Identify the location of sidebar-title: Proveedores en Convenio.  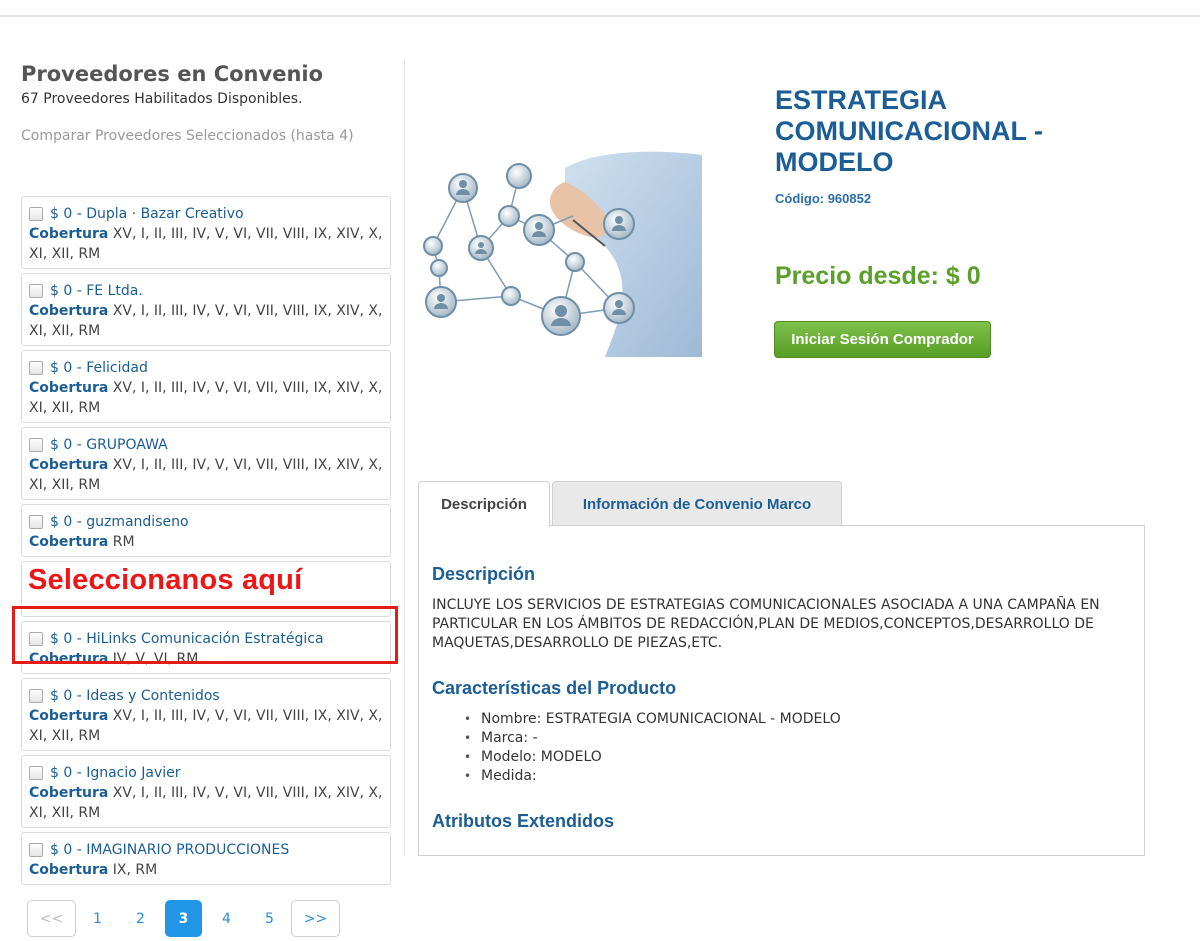
(172, 74).